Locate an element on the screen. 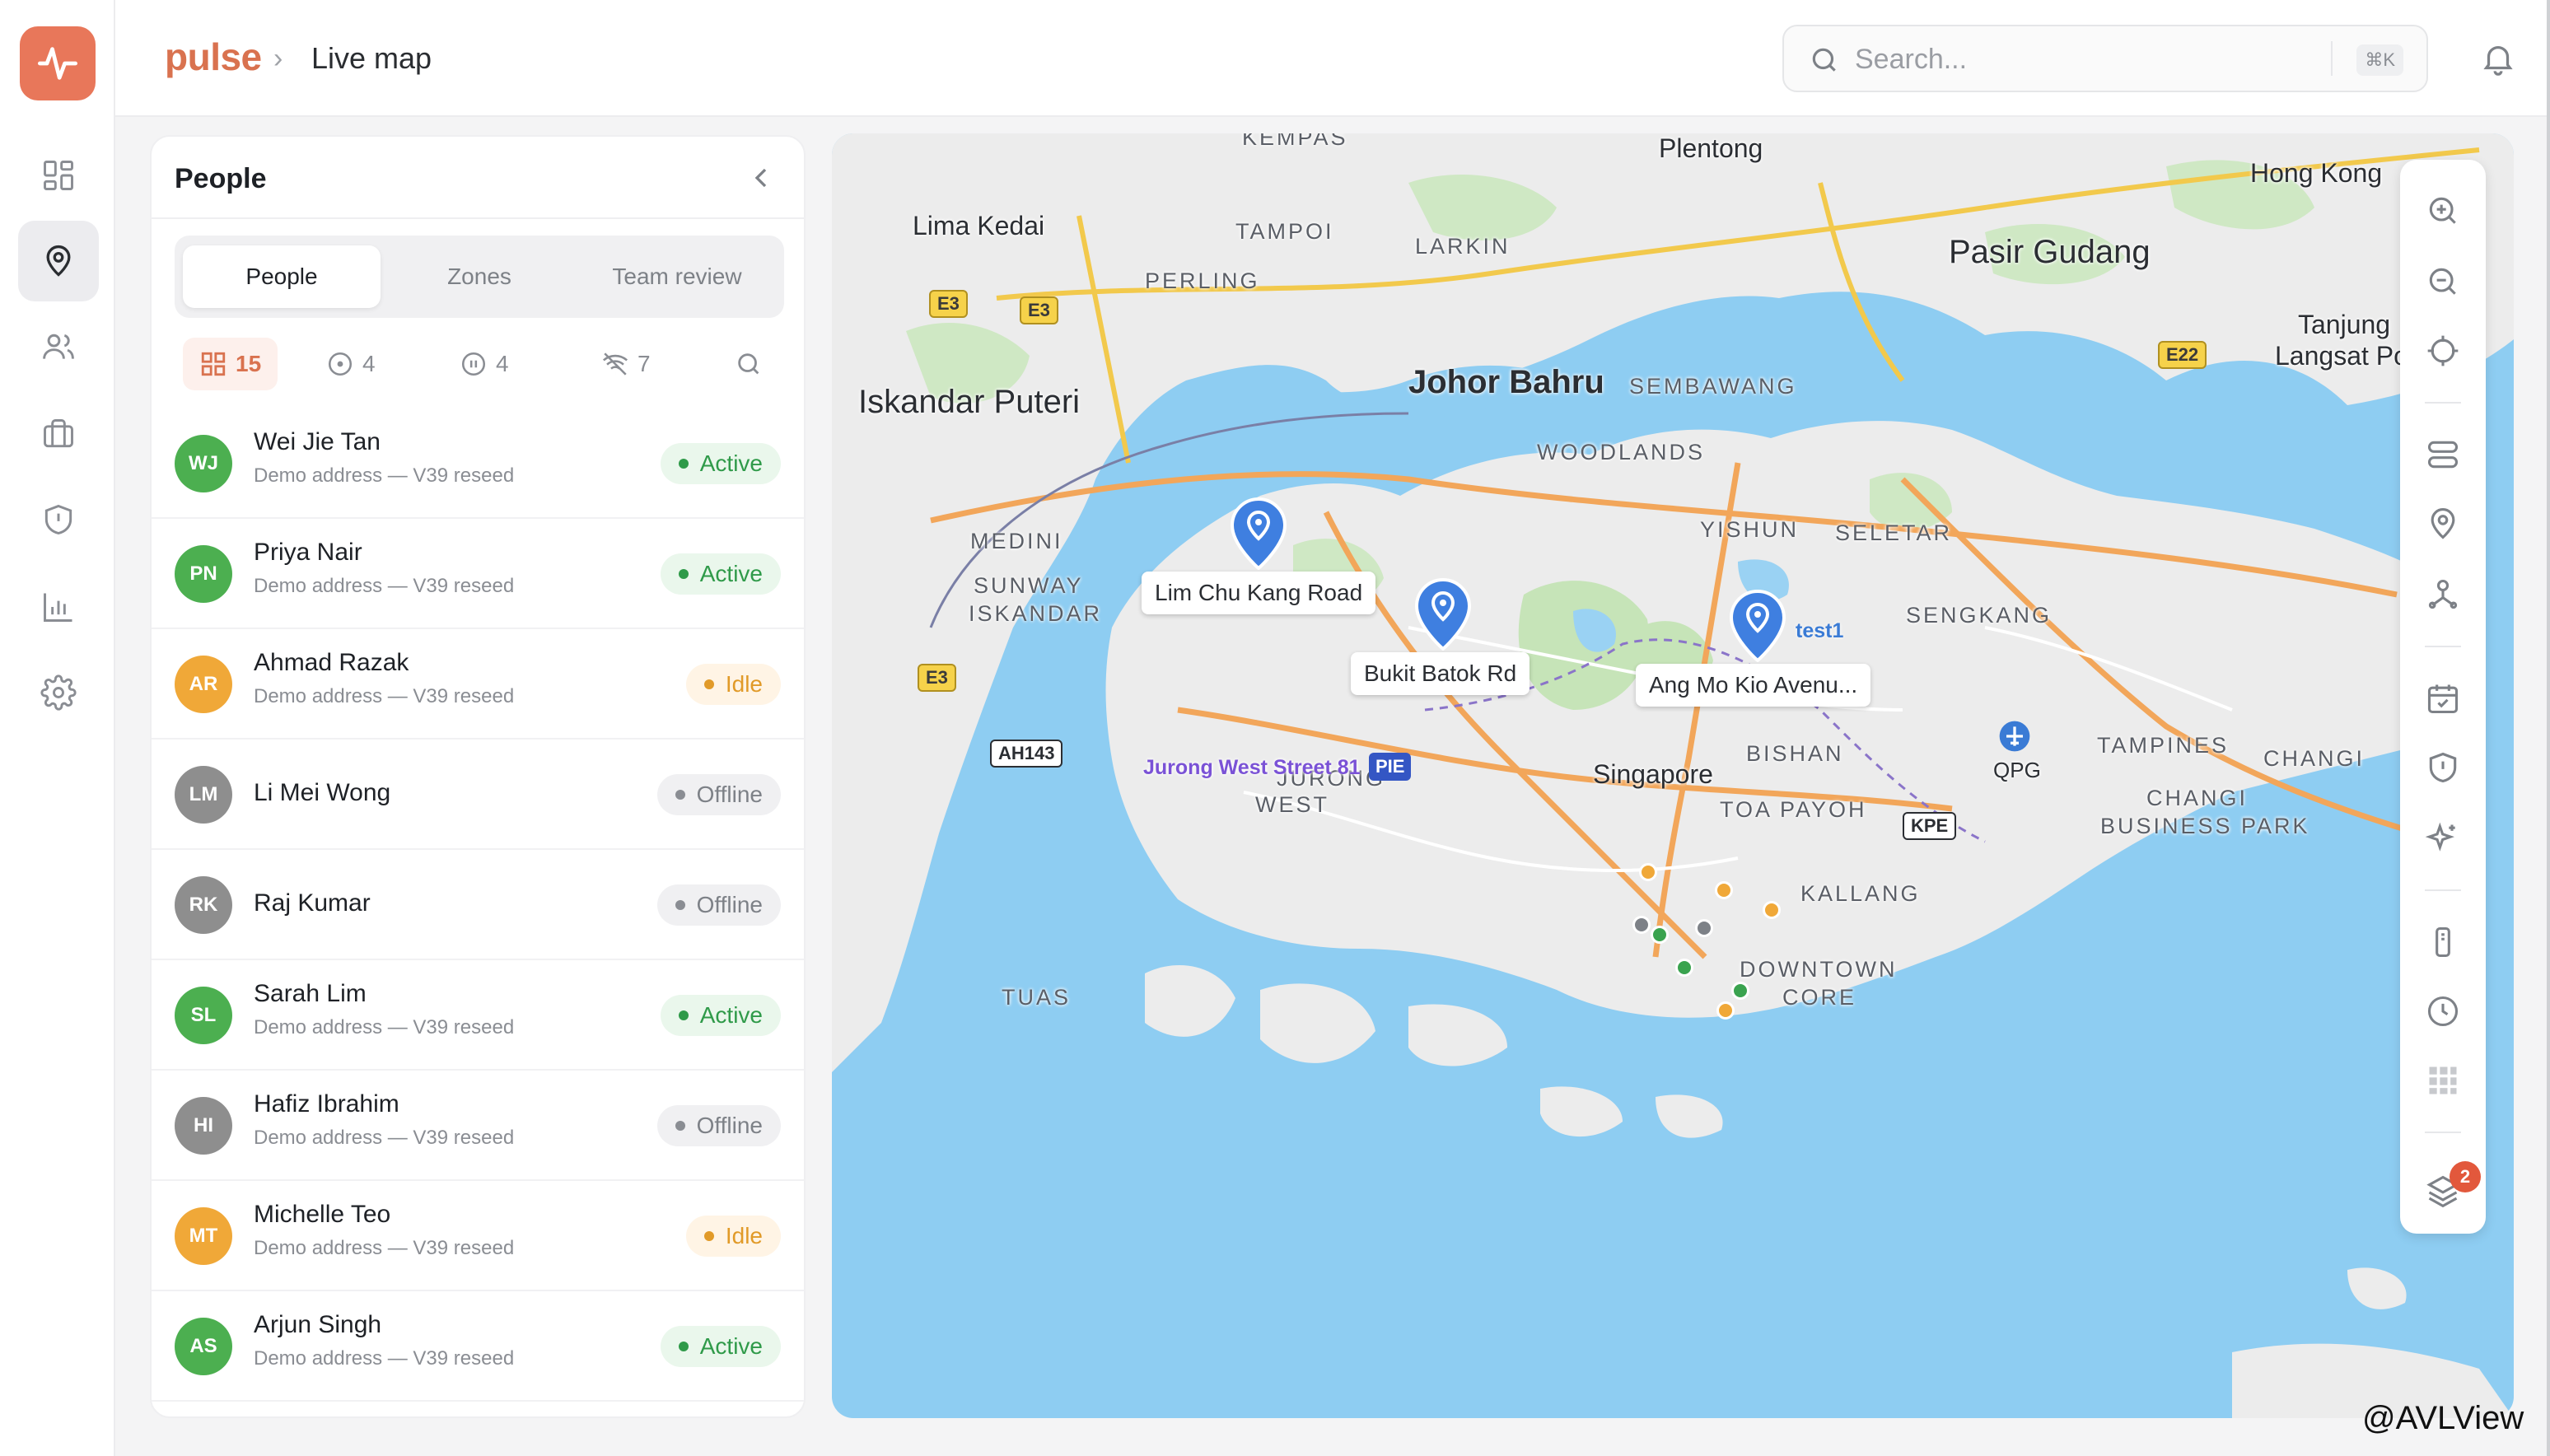 The image size is (2550, 1456). chevron-left-icon is located at coordinates (761, 177).